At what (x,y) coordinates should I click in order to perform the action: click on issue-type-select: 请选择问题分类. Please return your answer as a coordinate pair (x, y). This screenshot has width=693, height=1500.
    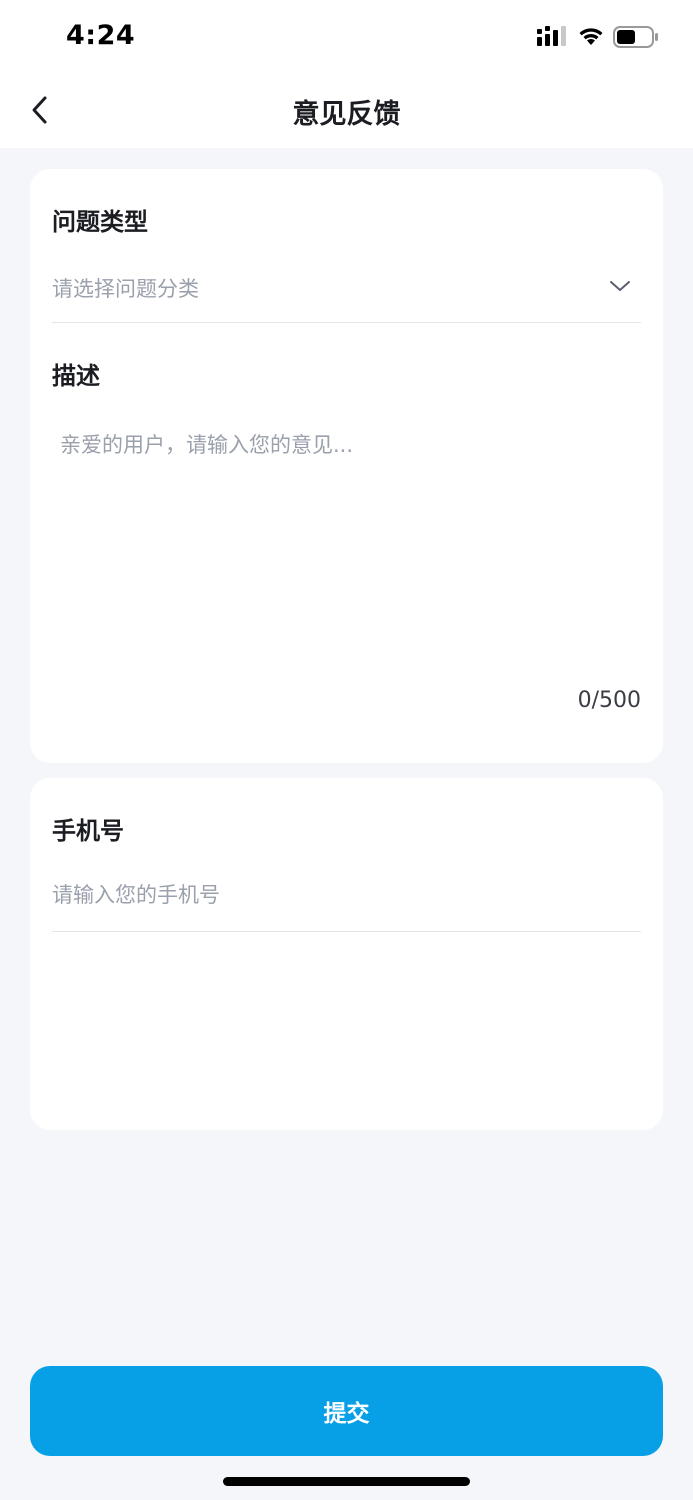
    Looking at the image, I should click on (346, 292).